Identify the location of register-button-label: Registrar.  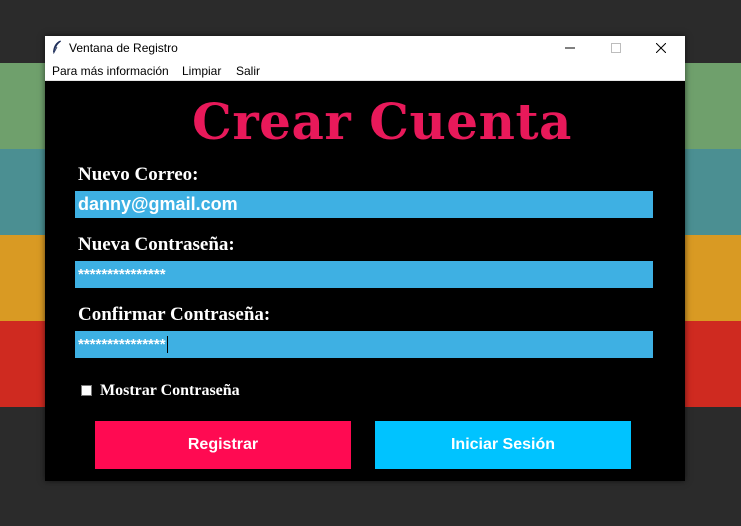
(223, 444).